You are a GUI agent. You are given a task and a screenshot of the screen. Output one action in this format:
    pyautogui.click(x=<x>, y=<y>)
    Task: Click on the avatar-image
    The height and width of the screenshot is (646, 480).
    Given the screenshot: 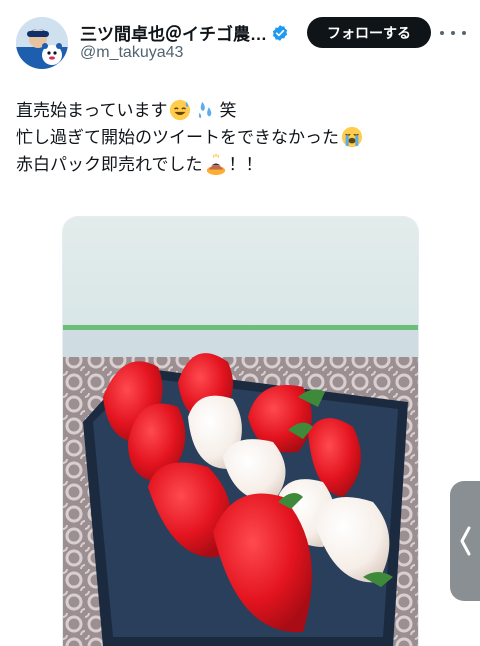 What is the action you would take?
    pyautogui.click(x=42, y=43)
    